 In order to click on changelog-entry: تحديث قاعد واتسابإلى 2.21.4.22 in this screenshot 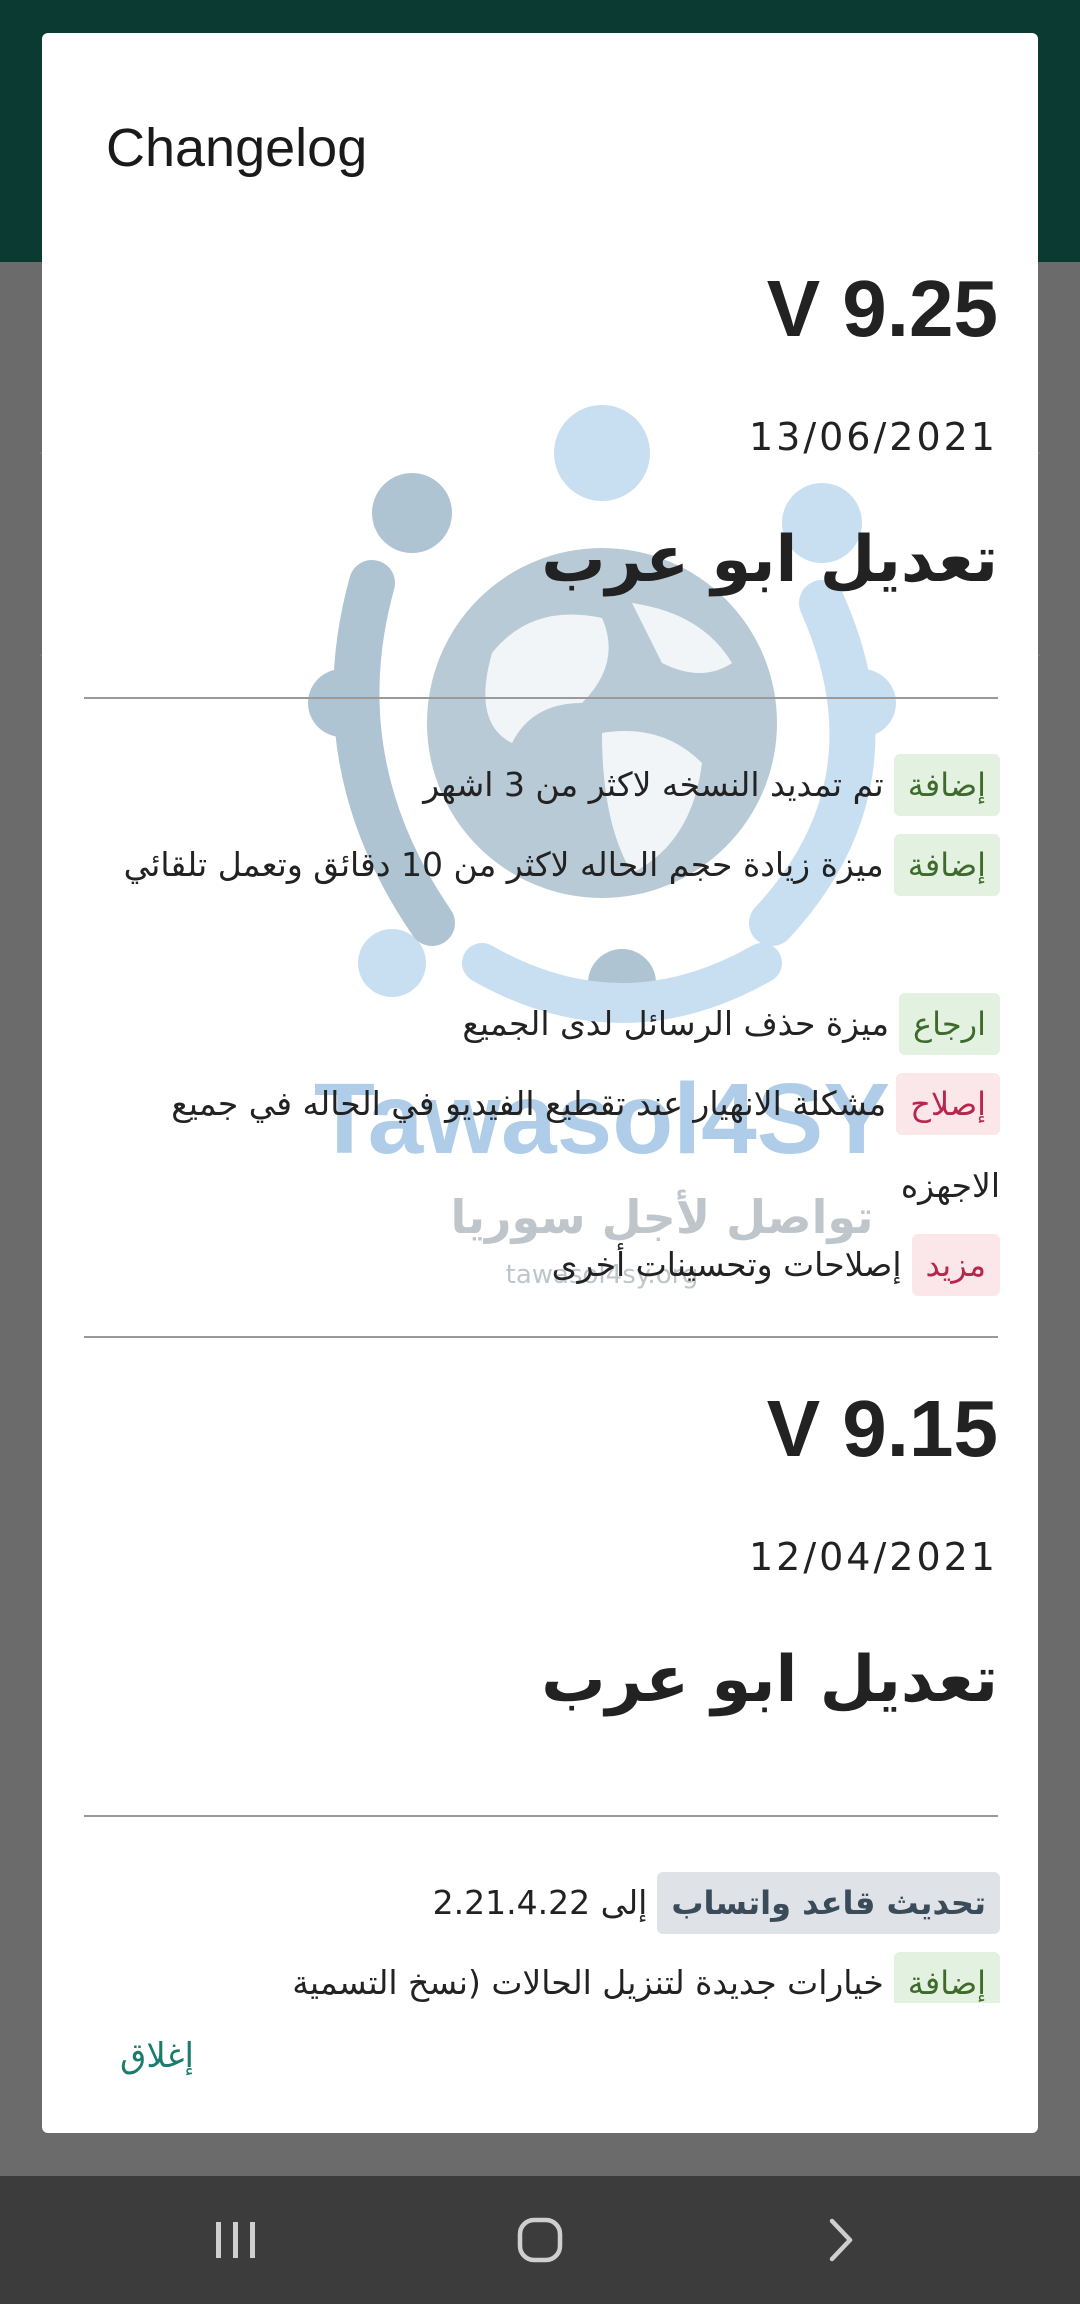, I will do `click(535, 1903)`.